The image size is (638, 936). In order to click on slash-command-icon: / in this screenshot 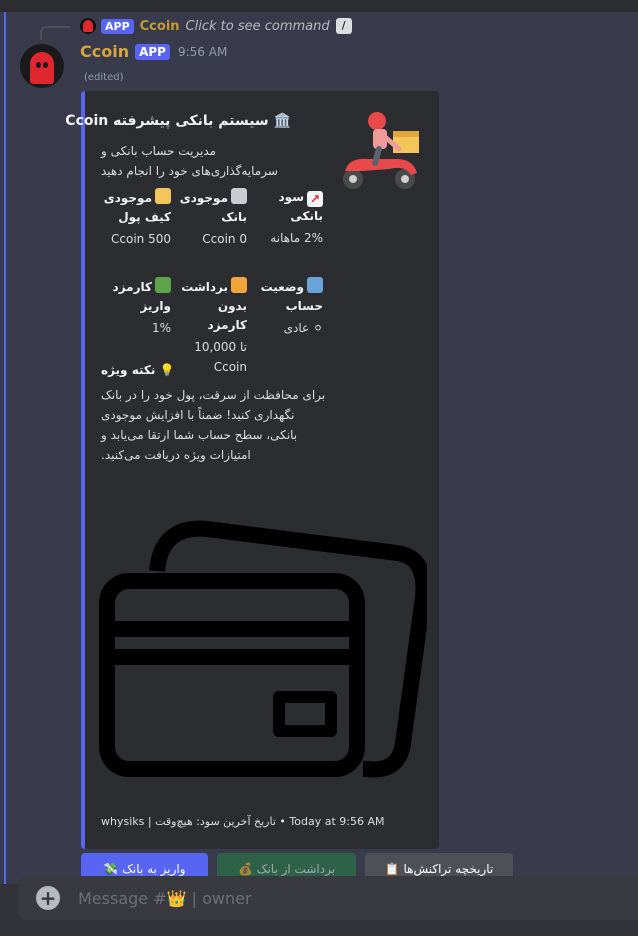, I will do `click(343, 26)`.